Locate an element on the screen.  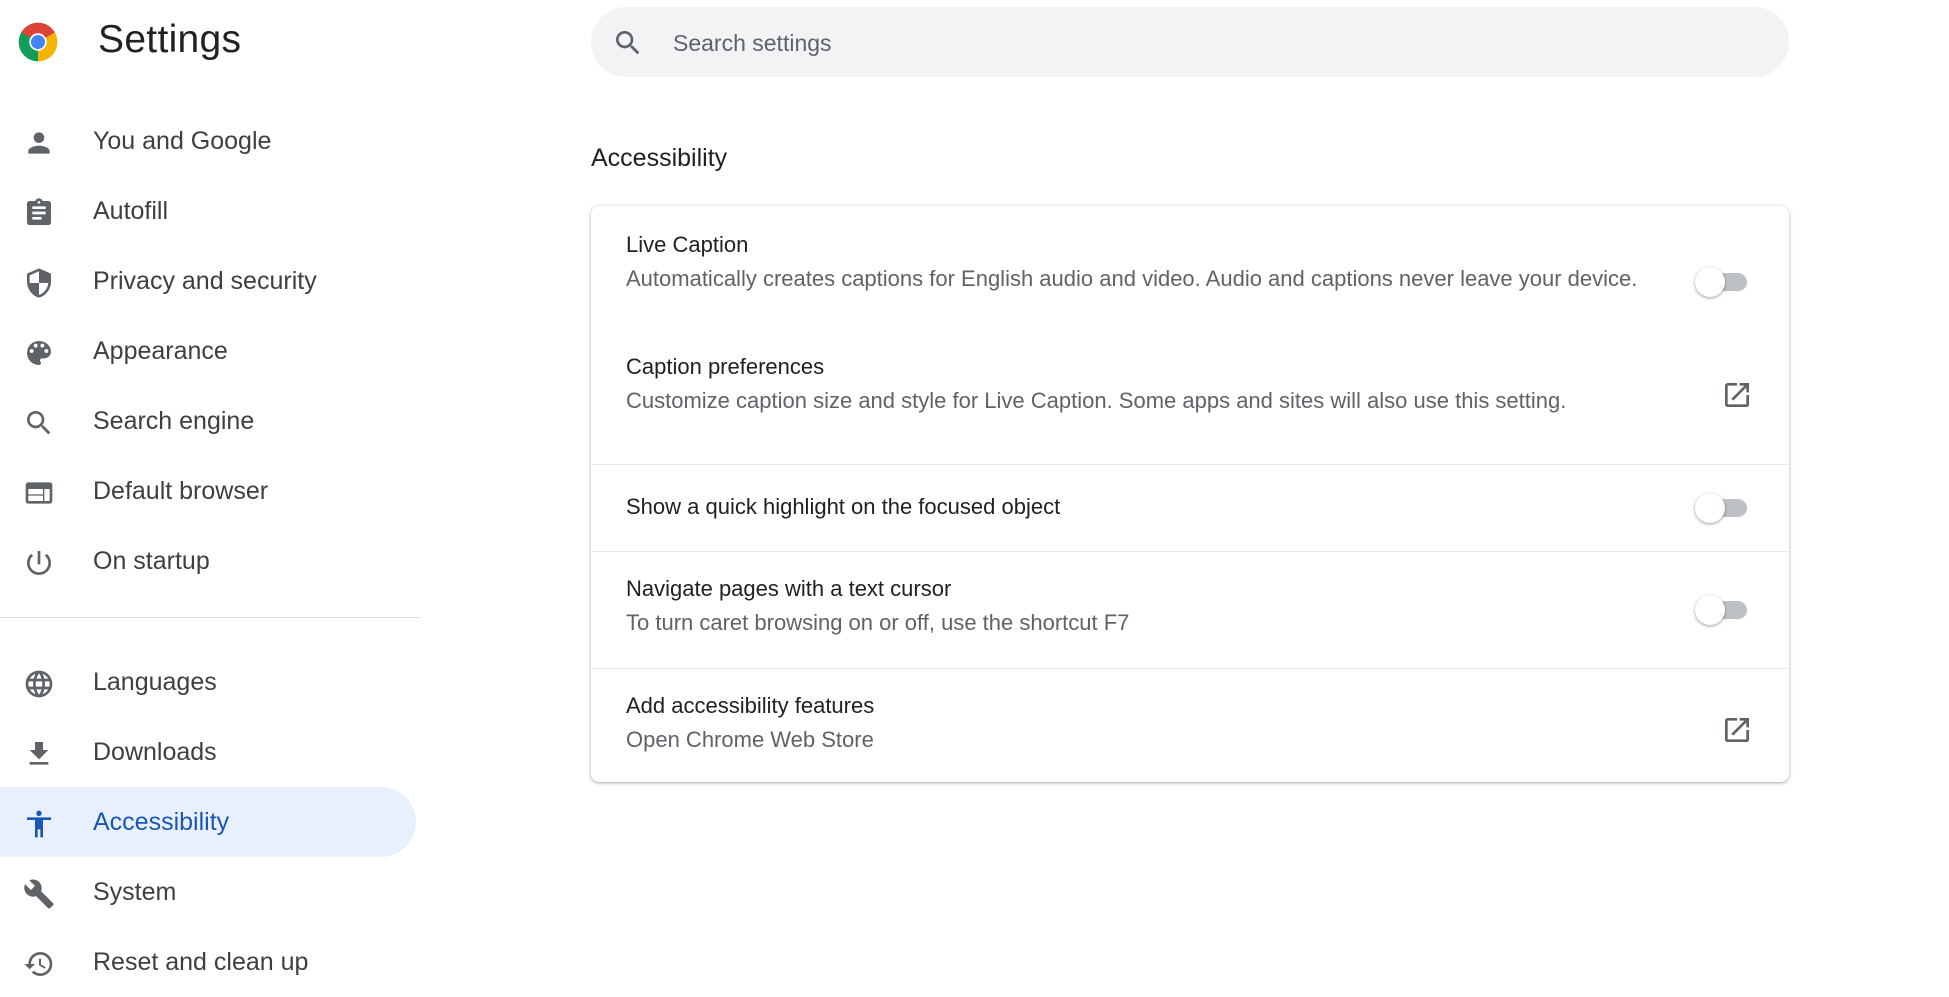
caret-browsing-toggle is located at coordinates (1722, 610).